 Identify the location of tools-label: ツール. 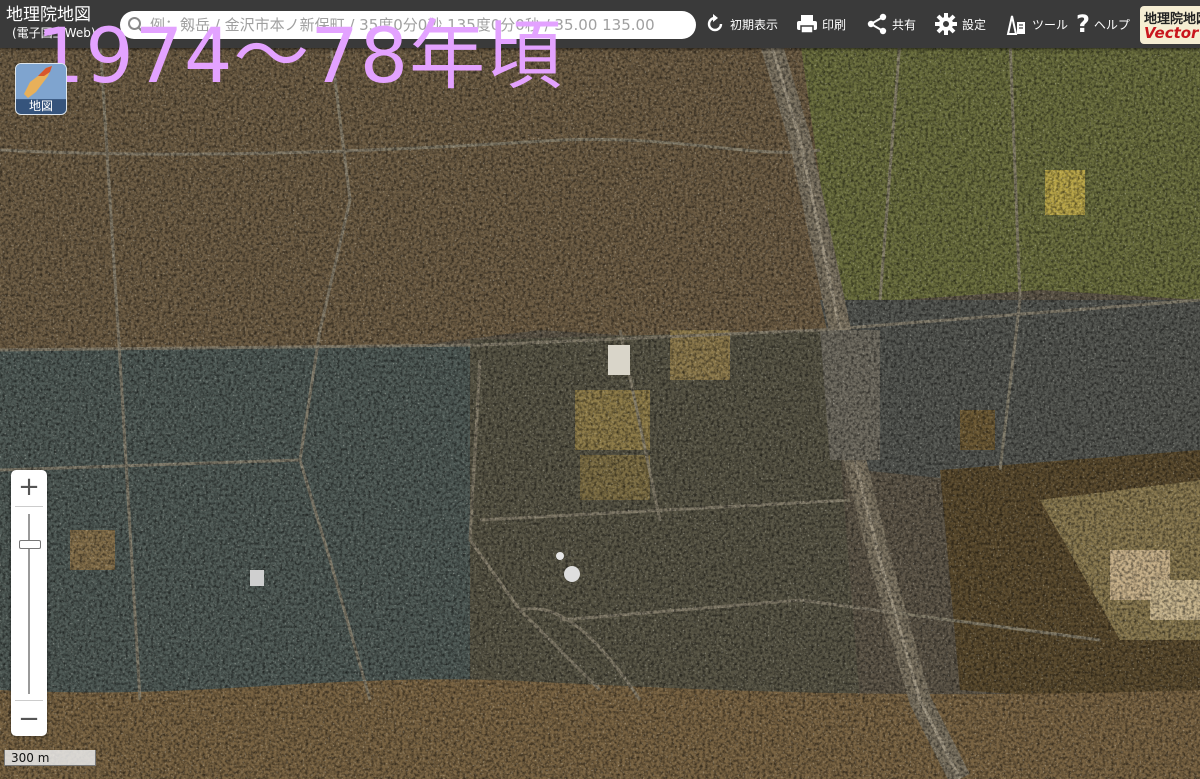
(1050, 24).